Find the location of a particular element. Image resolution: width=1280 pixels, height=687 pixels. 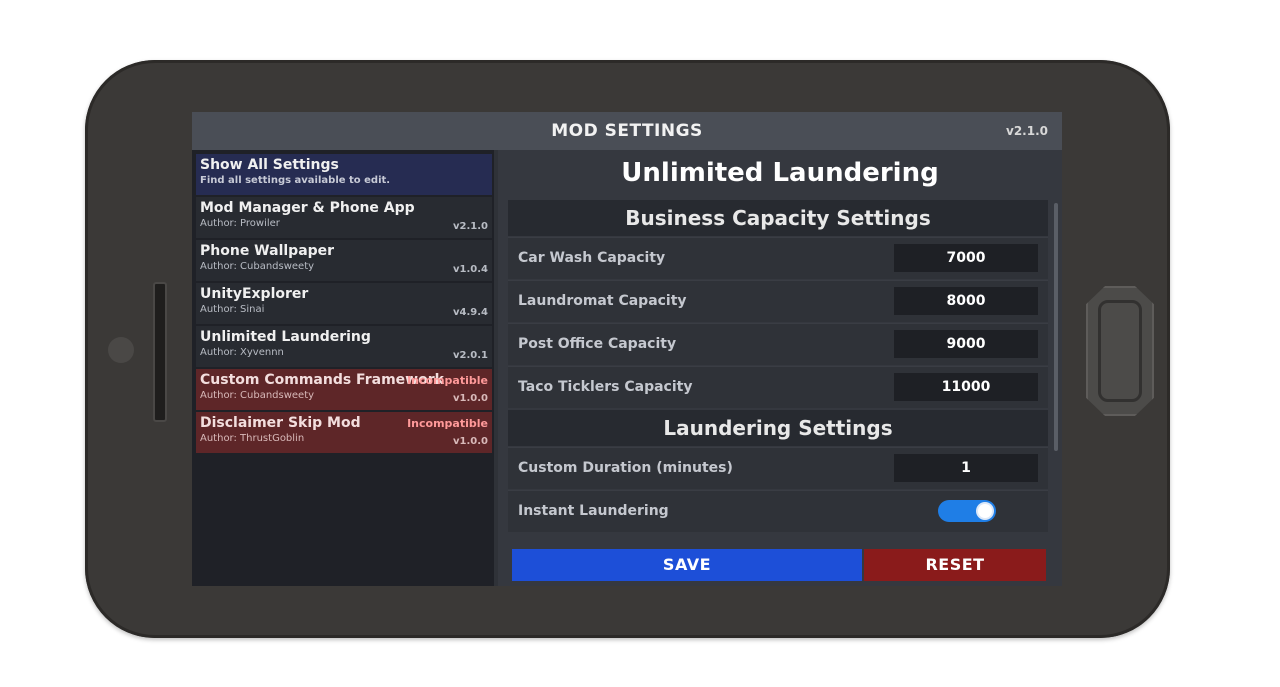

setting-label: Car Wash Capacity is located at coordinates (592, 258).